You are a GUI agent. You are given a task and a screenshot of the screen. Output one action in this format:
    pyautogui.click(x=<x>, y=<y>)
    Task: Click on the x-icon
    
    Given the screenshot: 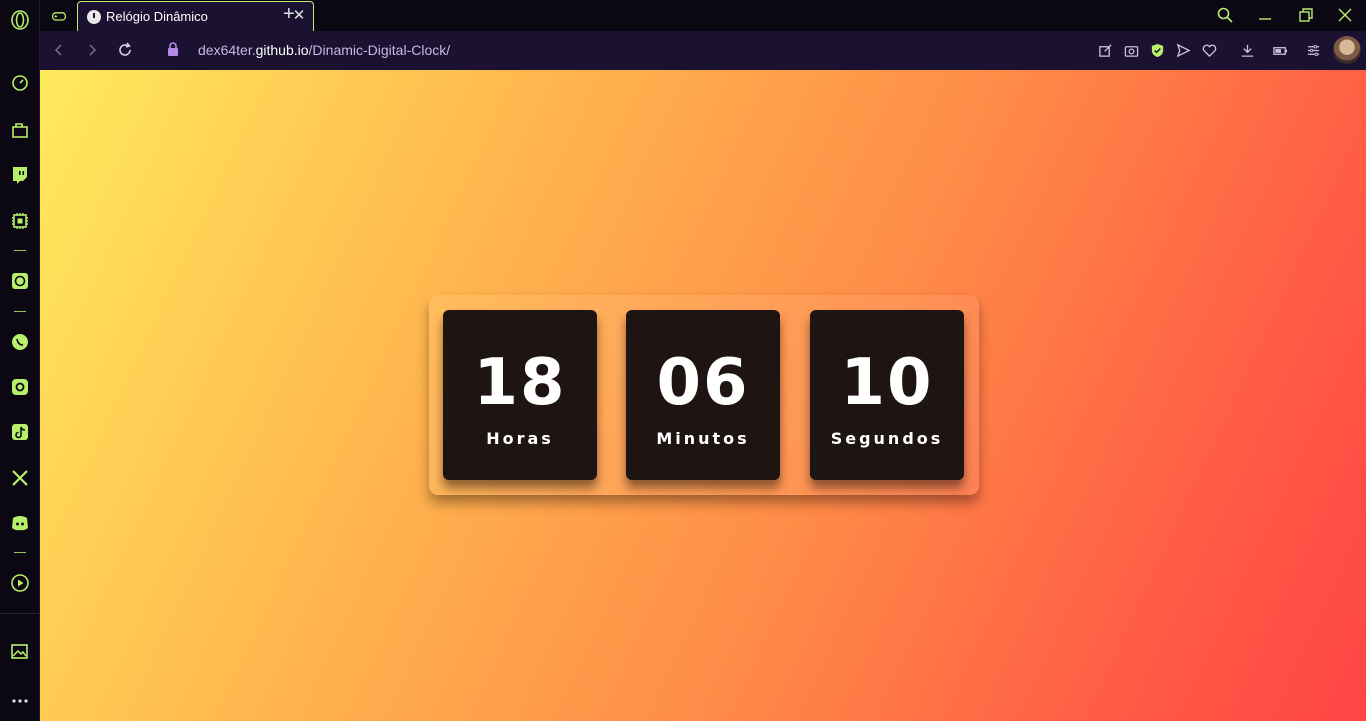 What is the action you would take?
    pyautogui.click(x=20, y=478)
    